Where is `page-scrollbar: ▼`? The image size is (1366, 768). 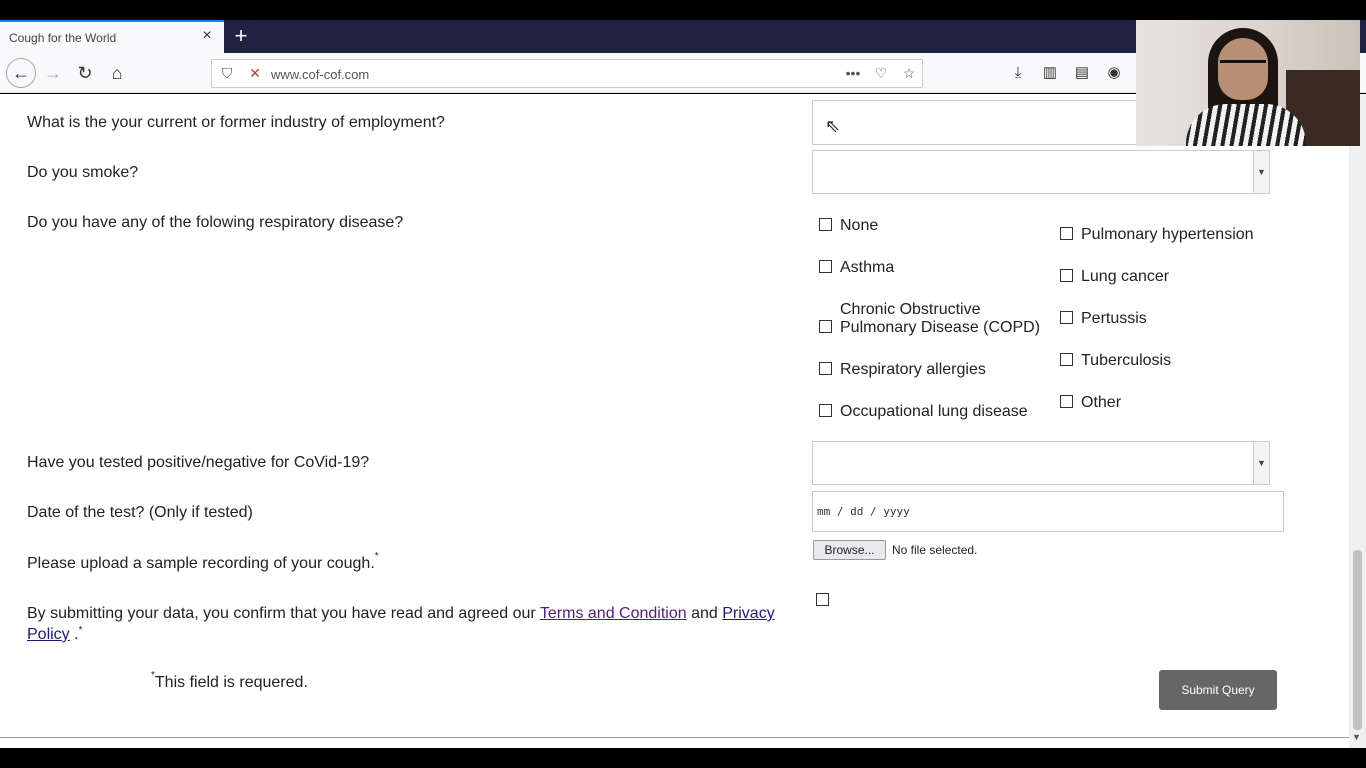
page-scrollbar: ▼ is located at coordinates (1357, 421).